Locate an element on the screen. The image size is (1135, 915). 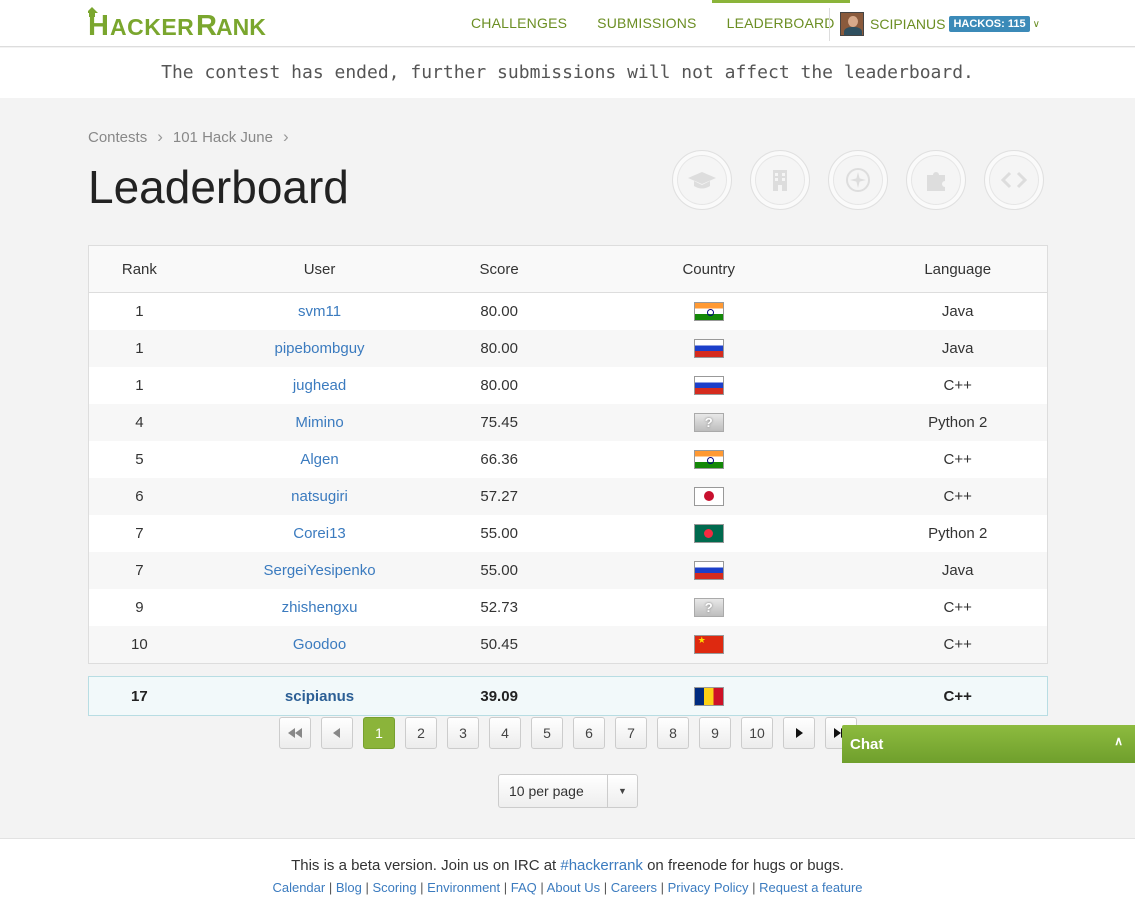
chevron-down-icon: ∨ is located at coordinates (1036, 24).